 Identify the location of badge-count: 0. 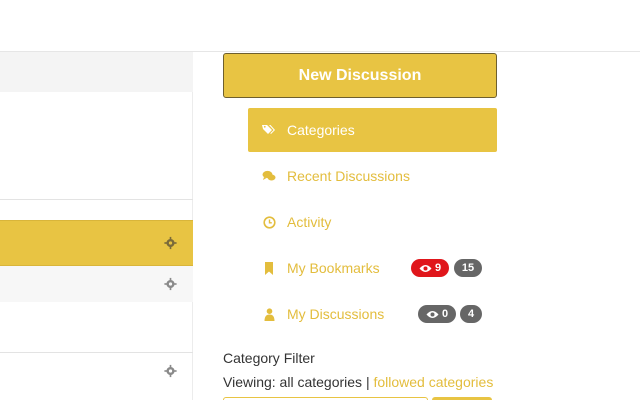
(445, 314).